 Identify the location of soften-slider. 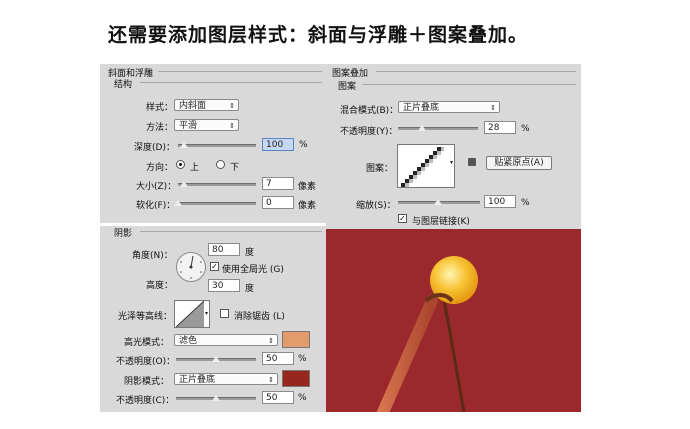
(217, 203).